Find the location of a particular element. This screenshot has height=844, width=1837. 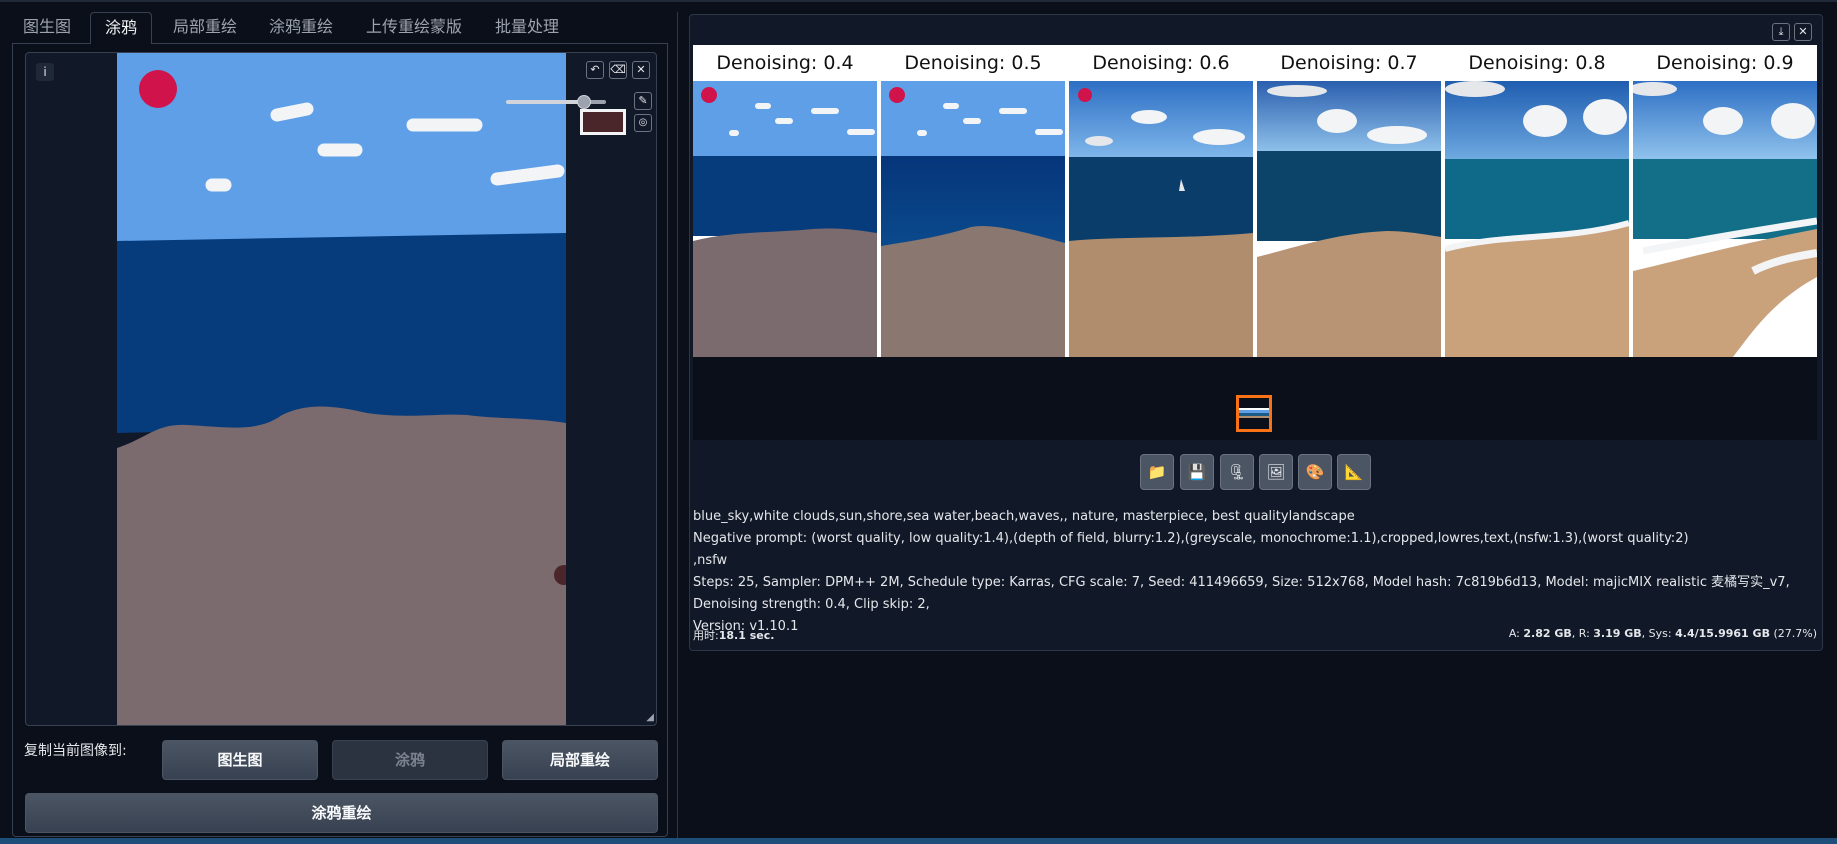

time-value: 18.1 sec. is located at coordinates (746, 635).